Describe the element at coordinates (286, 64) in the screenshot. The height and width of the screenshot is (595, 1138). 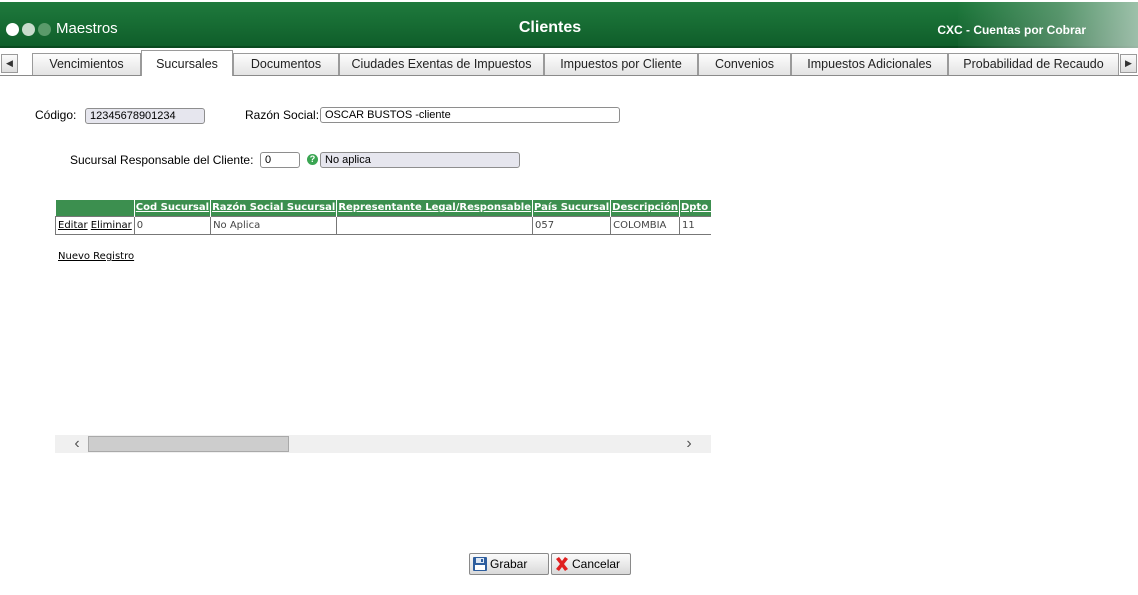
I see `tab-documentos: Documentos` at that location.